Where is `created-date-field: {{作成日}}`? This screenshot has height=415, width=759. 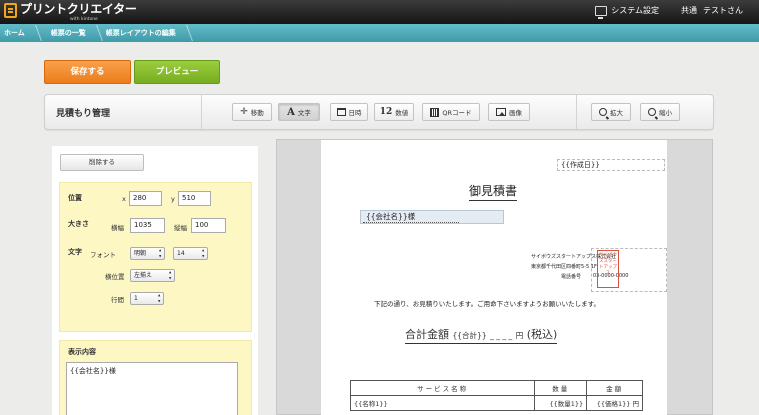 created-date-field: {{作成日}} is located at coordinates (580, 165).